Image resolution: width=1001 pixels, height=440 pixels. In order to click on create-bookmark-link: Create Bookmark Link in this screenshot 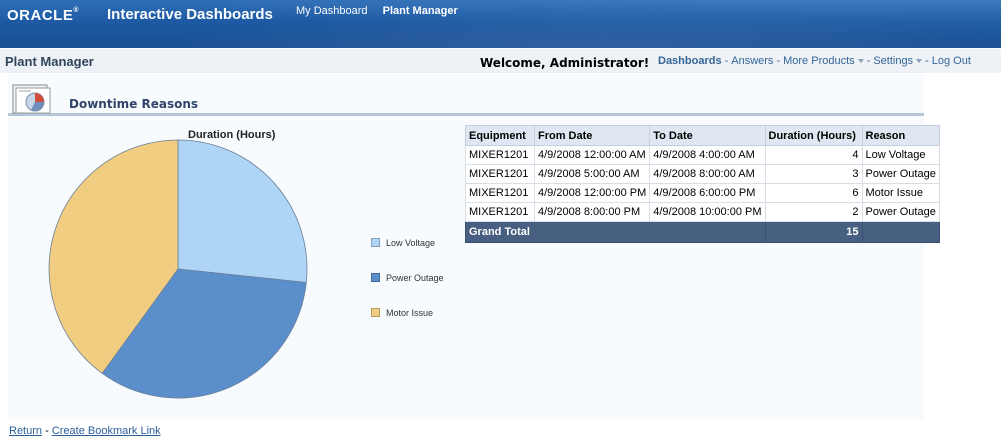, I will do `click(106, 431)`.